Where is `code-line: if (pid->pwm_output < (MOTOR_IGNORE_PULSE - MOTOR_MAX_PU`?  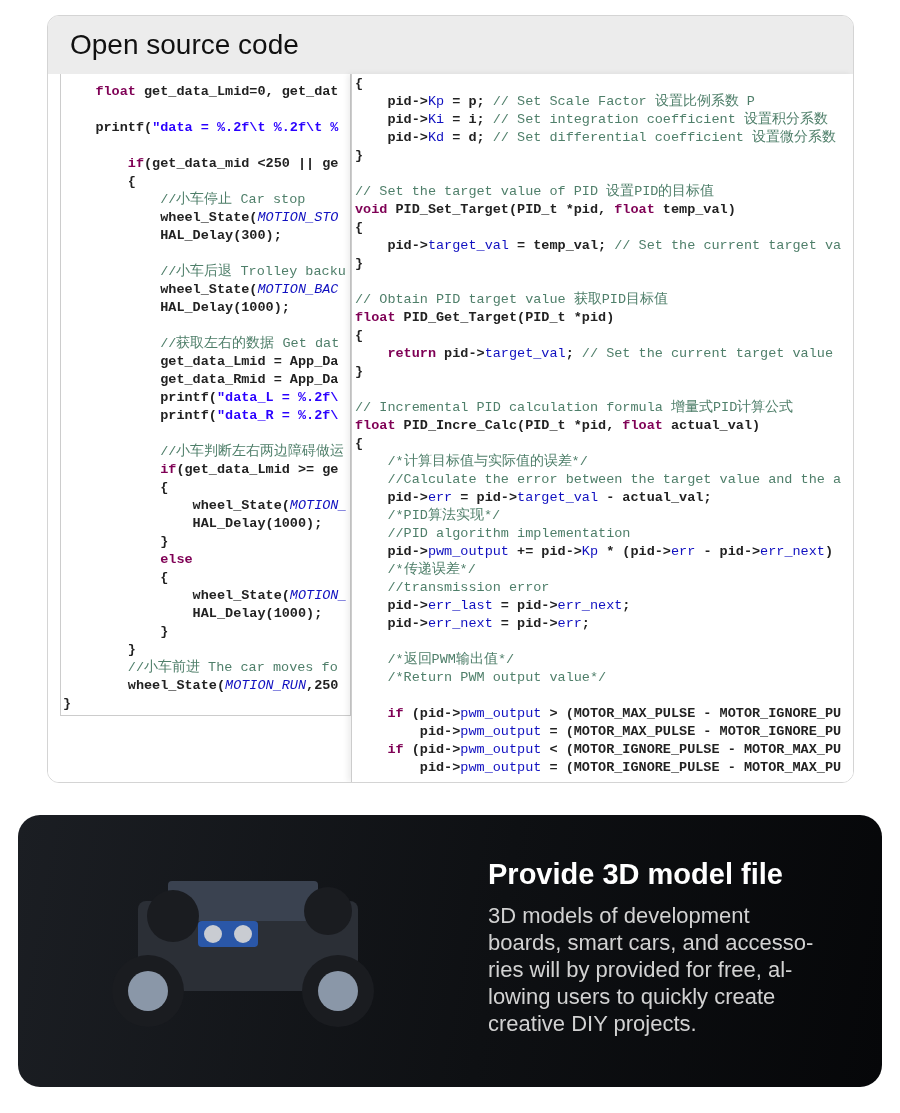
code-line: if (pid->pwm_output < (MOTOR_IGNORE_PULSE - MOTOR_MAX_PU is located at coordinates (614, 750).